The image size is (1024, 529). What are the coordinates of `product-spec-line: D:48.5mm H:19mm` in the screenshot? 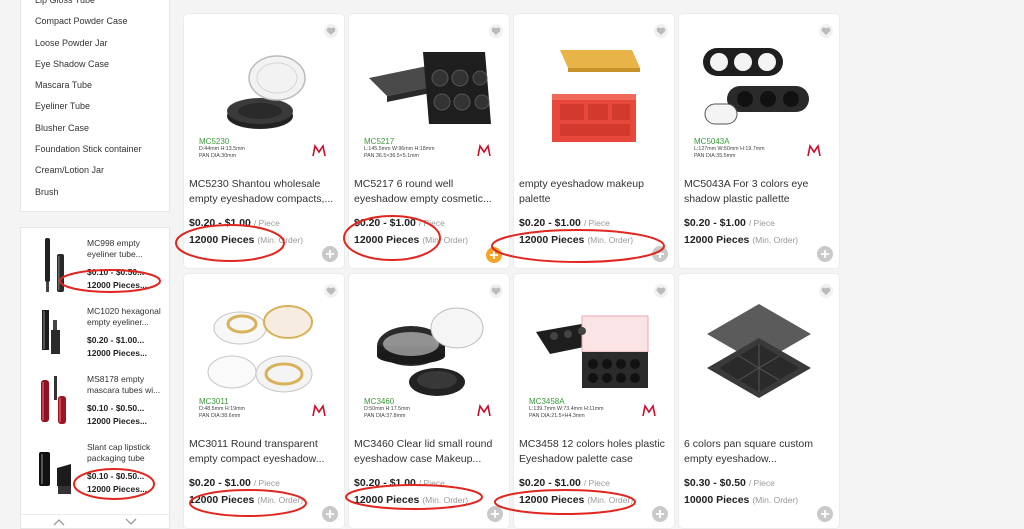 It's located at (222, 409).